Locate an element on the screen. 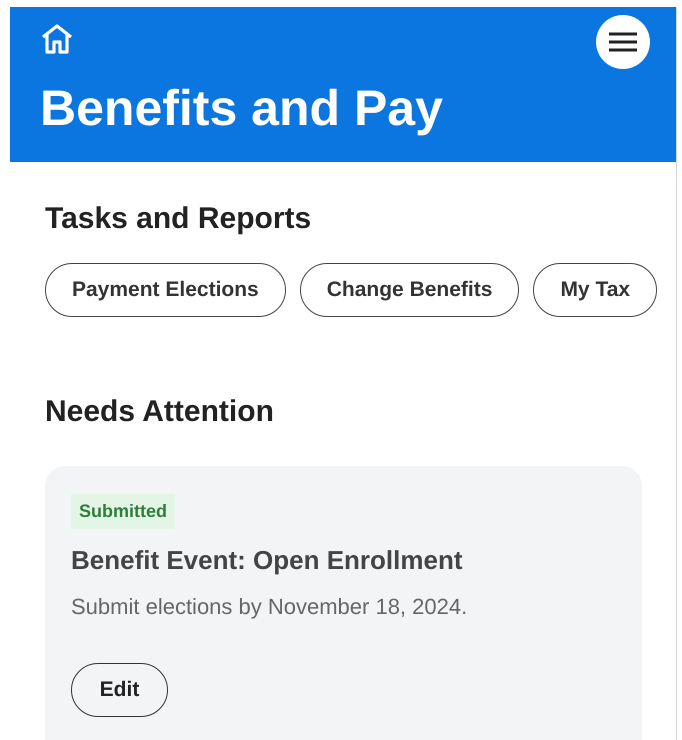 The height and width of the screenshot is (740, 682). task-chip: Change Benefits is located at coordinates (410, 290).